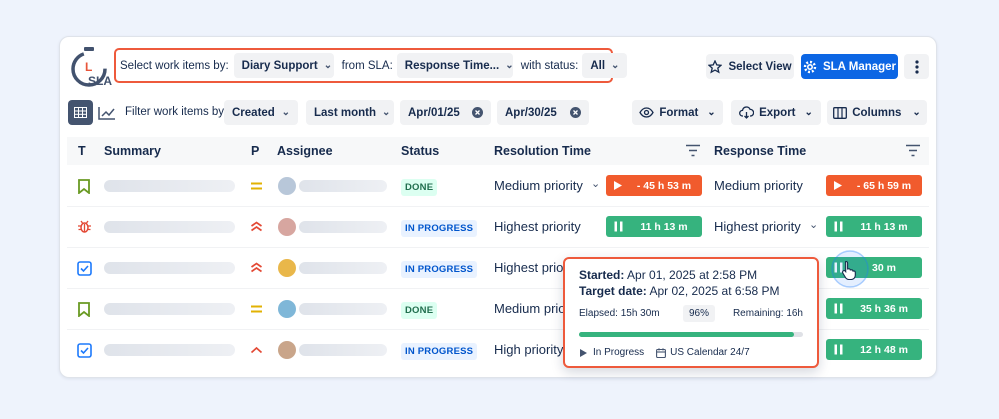 This screenshot has height=419, width=999. What do you see at coordinates (420, 151) in the screenshot?
I see `status-column-header: Status` at bounding box center [420, 151].